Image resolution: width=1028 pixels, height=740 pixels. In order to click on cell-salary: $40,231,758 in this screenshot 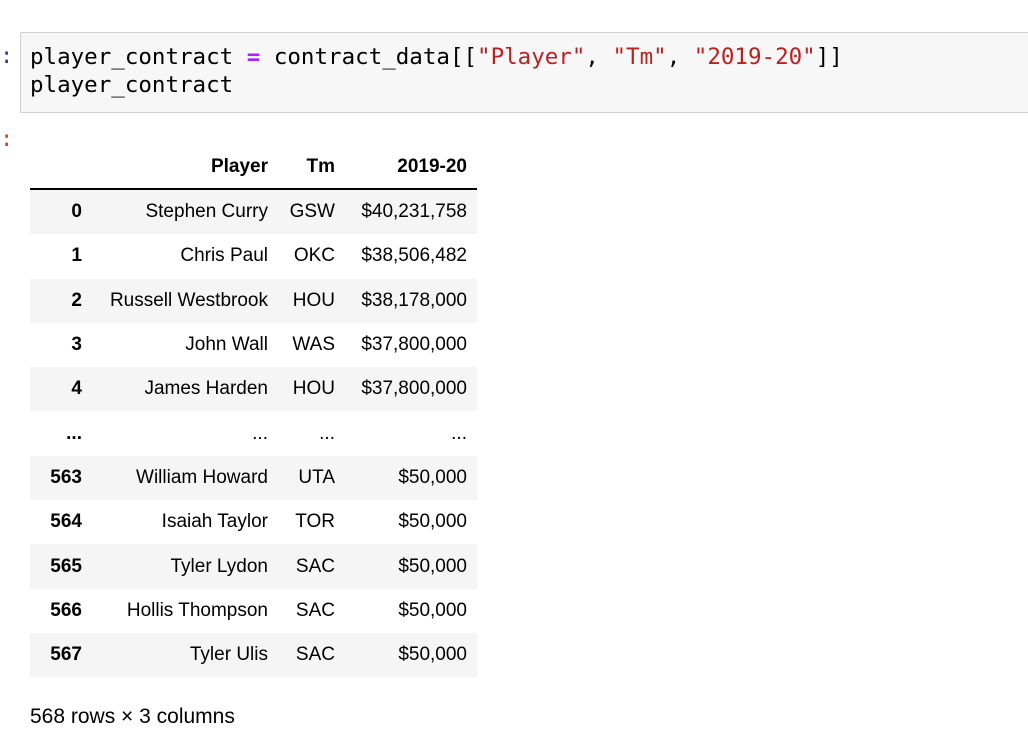, I will do `click(414, 212)`.